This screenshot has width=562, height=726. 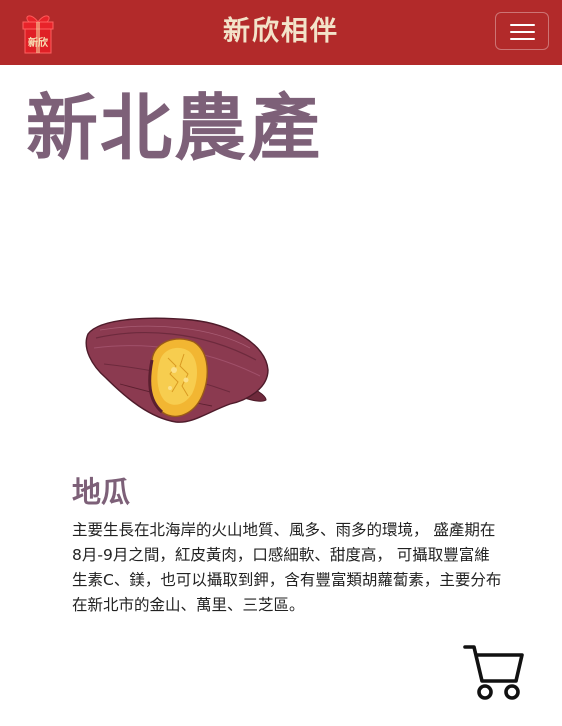 I want to click on sweet-potato-image, so click(x=177, y=370).